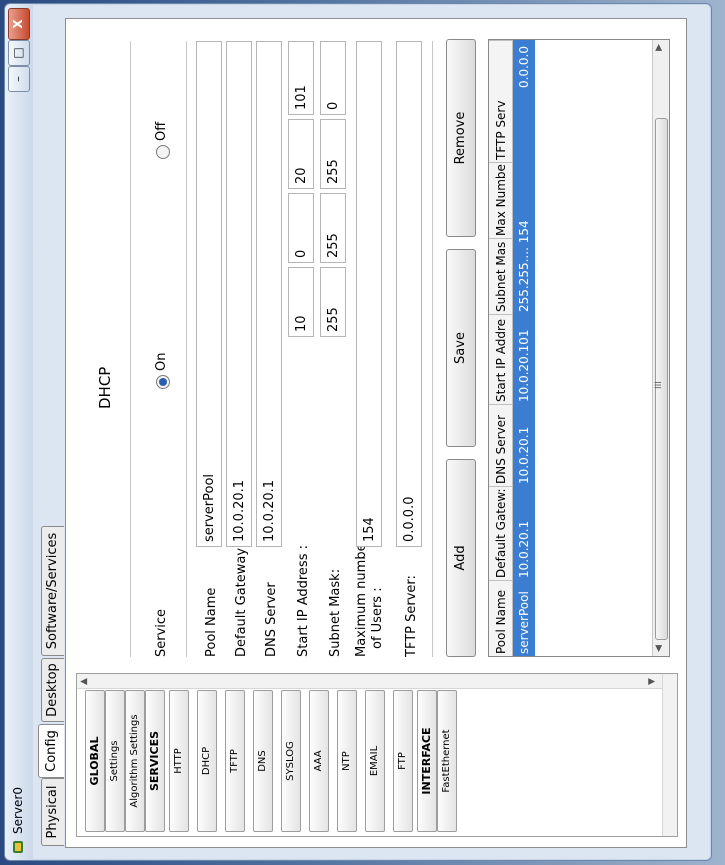 Image resolution: width=725 pixels, height=865 pixels. I want to click on dns-server-label: DNS Server, so click(271, 619).